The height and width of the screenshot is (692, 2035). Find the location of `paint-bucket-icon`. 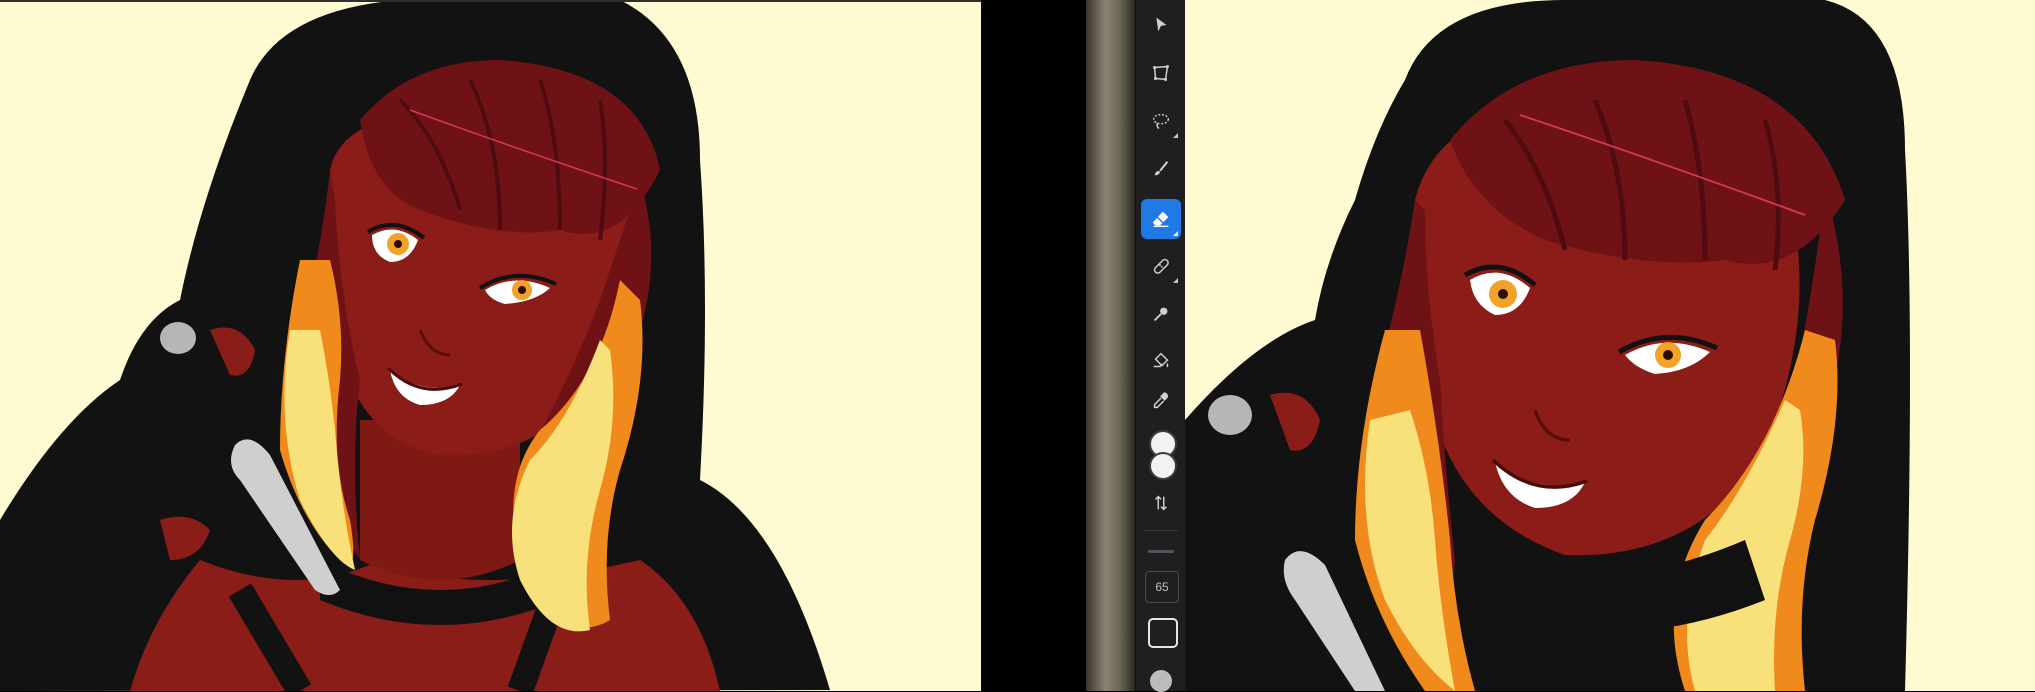

paint-bucket-icon is located at coordinates (1161, 360).